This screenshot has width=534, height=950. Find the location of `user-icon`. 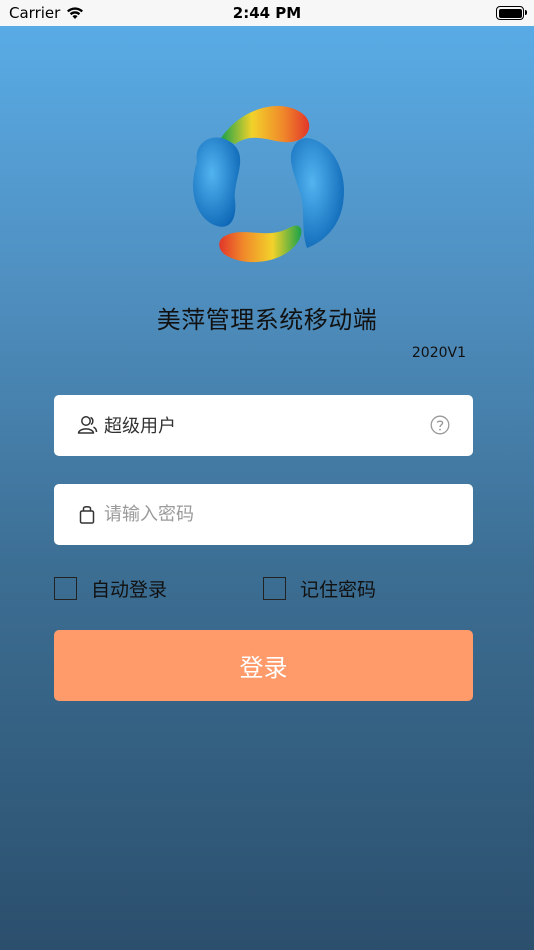

user-icon is located at coordinates (87, 425).